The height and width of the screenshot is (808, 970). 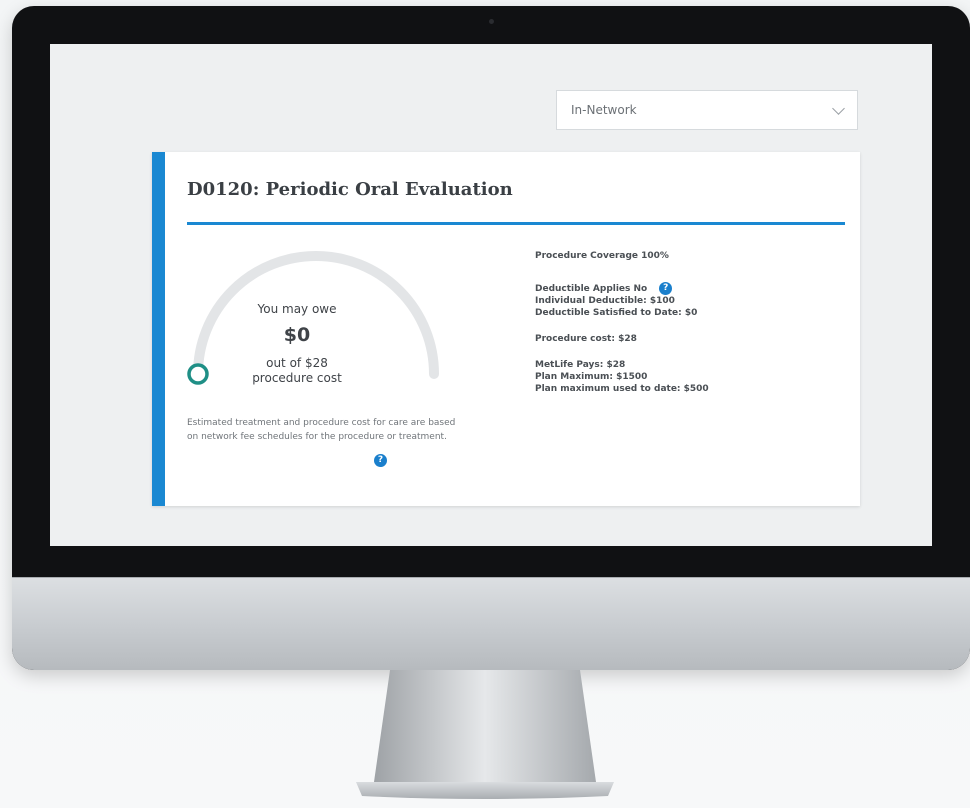 What do you see at coordinates (591, 377) in the screenshot?
I see `plan-maximum: Plan Maximum: $1500` at bounding box center [591, 377].